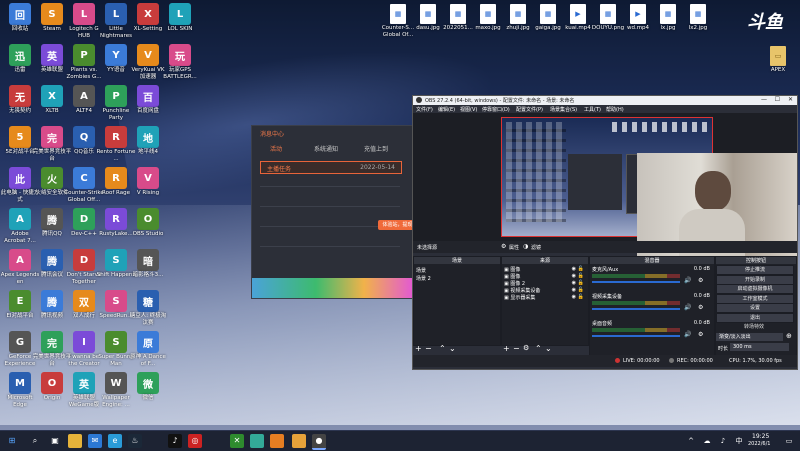 The width and height of the screenshot is (800, 451). I want to click on obs-taskbar-icon: ●, so click(319, 442).